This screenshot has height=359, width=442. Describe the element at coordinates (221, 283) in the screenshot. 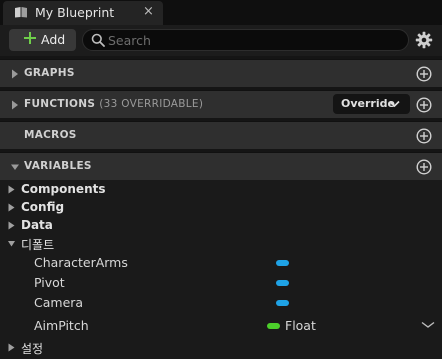

I see `variable-row-pivot: Pivot` at that location.